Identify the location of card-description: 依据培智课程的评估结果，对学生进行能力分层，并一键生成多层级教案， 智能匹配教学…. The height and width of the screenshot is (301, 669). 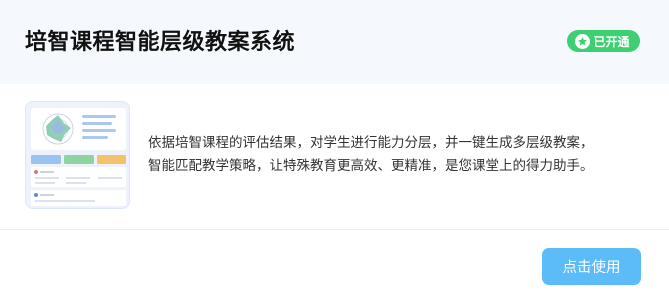
(371, 154).